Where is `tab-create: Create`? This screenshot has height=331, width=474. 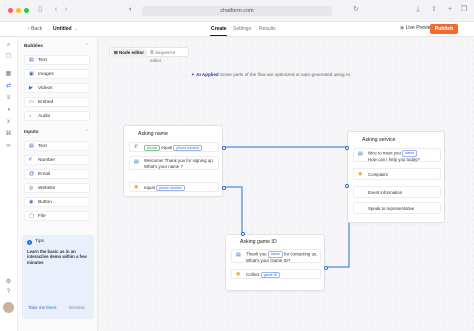
tab-create: Create is located at coordinates (219, 29).